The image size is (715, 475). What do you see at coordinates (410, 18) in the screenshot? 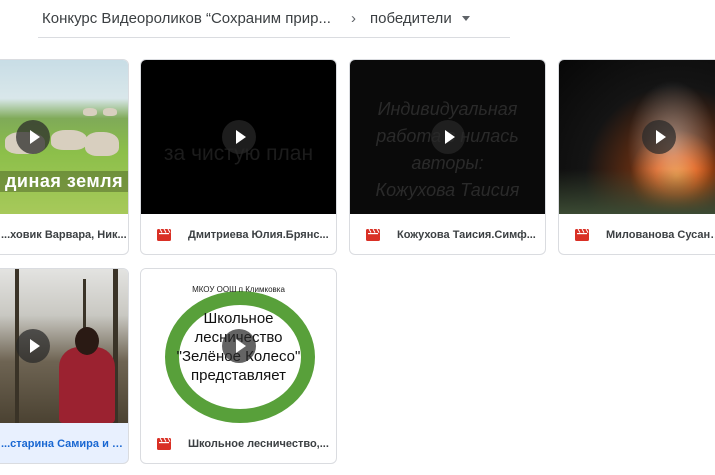
I see `breadcrumb-current-label: победители` at bounding box center [410, 18].